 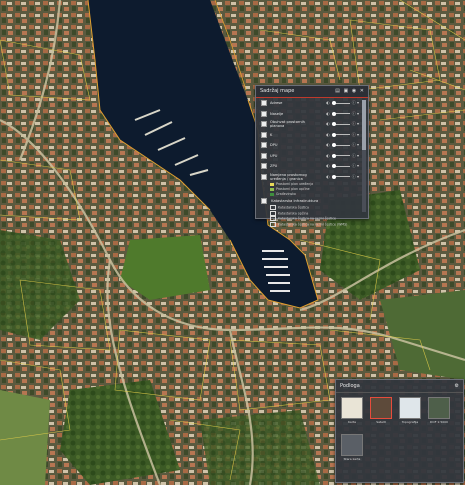 I want to click on basemap-tile-label: Karta, so click(x=351, y=422).